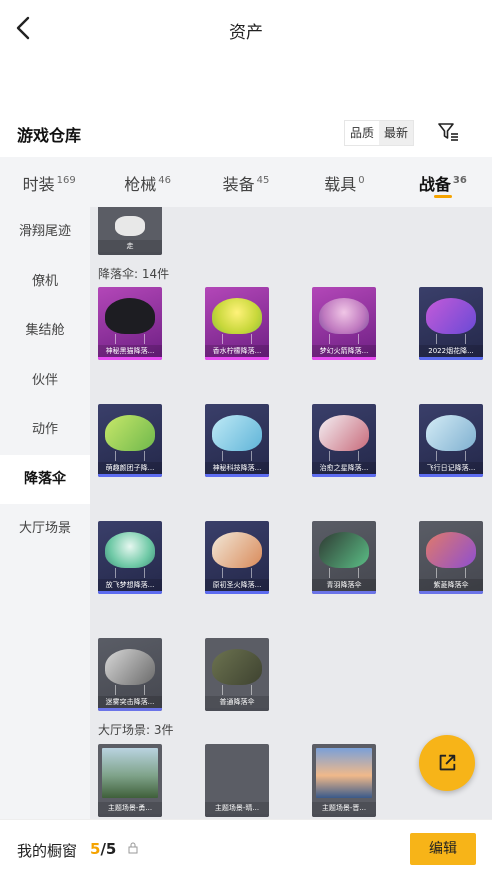  I want to click on sidebar-item-wingman: 僚机, so click(45, 282).